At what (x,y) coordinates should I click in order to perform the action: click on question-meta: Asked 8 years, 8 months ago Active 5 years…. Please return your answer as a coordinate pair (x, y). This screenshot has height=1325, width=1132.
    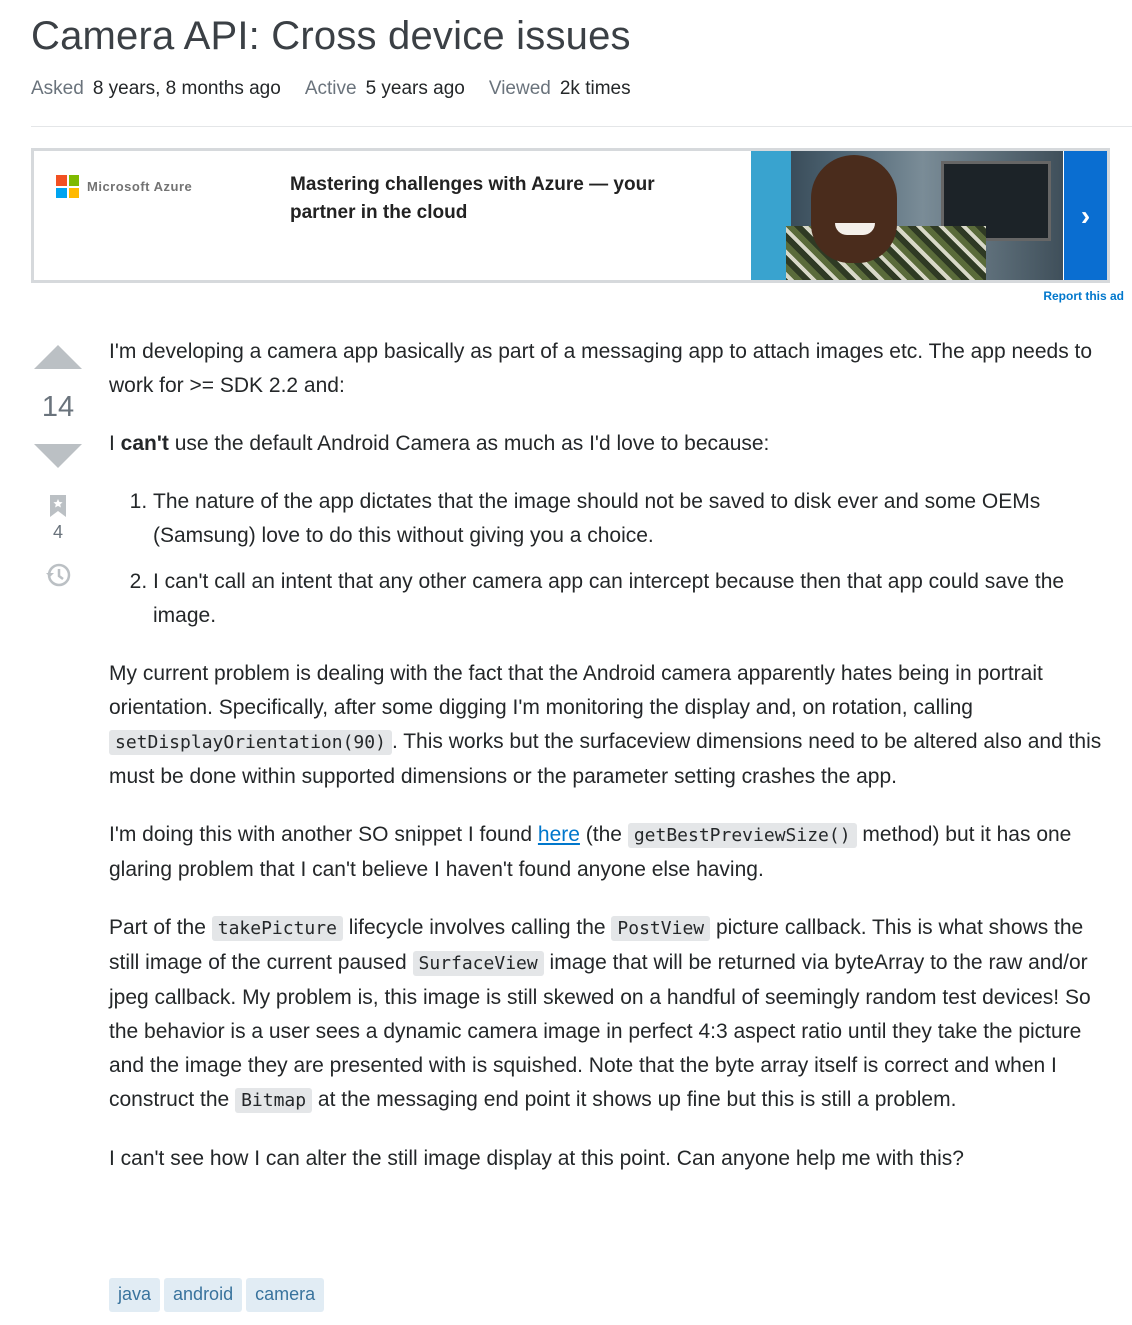
    Looking at the image, I should click on (331, 89).